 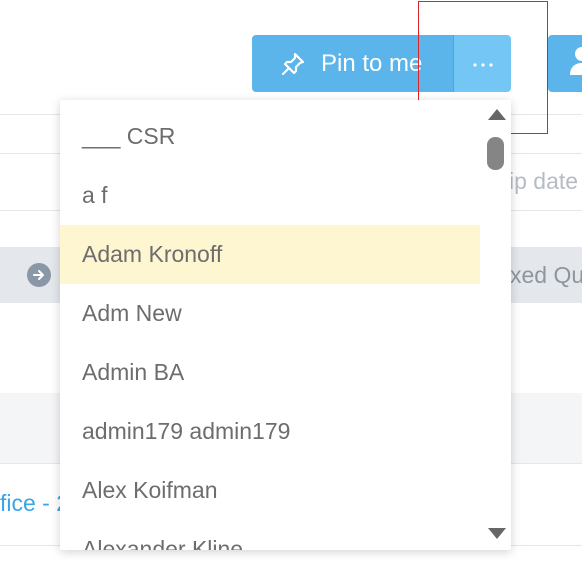 I want to click on linked-quote-label: xed Qu, so click(x=546, y=275).